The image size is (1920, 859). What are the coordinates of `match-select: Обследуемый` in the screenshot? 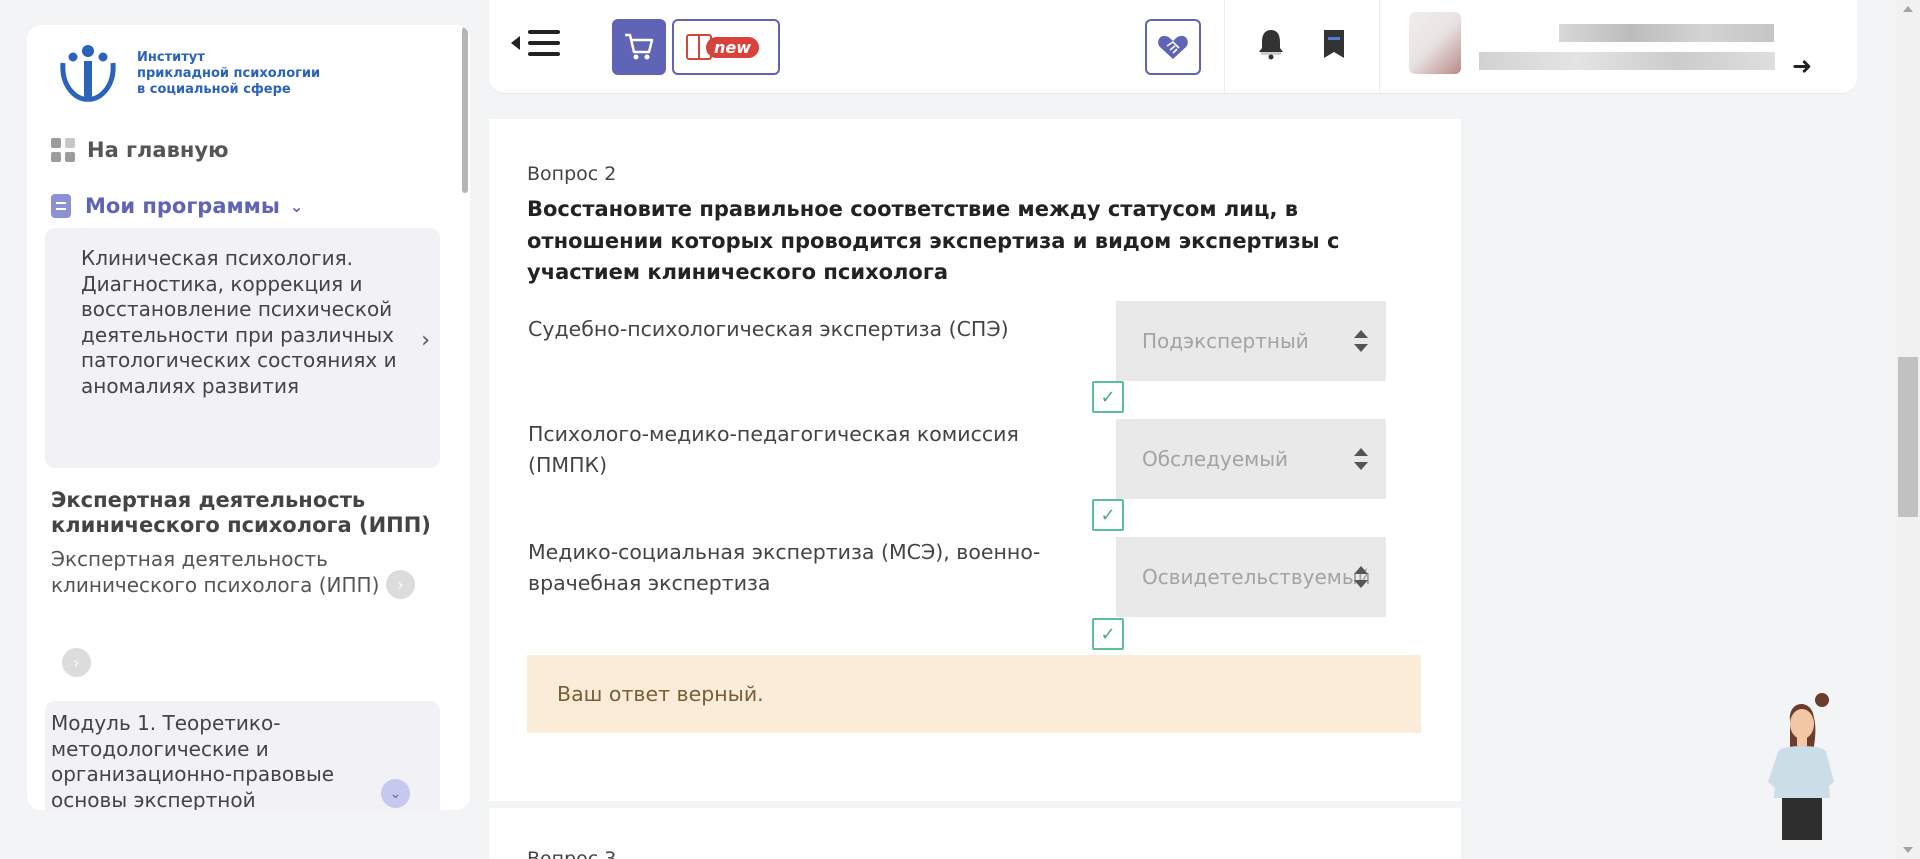 It's located at (1251, 459).